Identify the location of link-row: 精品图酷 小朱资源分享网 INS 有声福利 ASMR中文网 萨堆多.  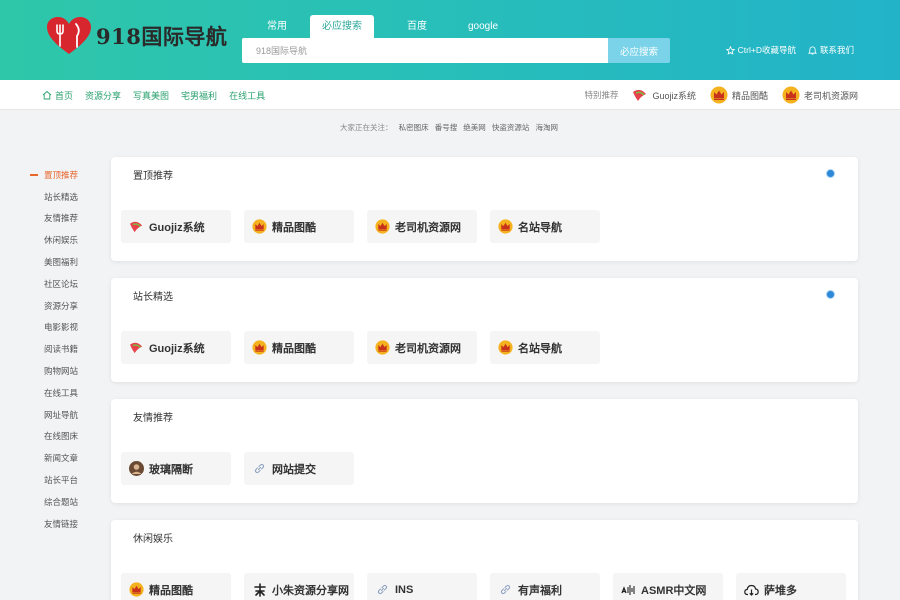
(483, 586).